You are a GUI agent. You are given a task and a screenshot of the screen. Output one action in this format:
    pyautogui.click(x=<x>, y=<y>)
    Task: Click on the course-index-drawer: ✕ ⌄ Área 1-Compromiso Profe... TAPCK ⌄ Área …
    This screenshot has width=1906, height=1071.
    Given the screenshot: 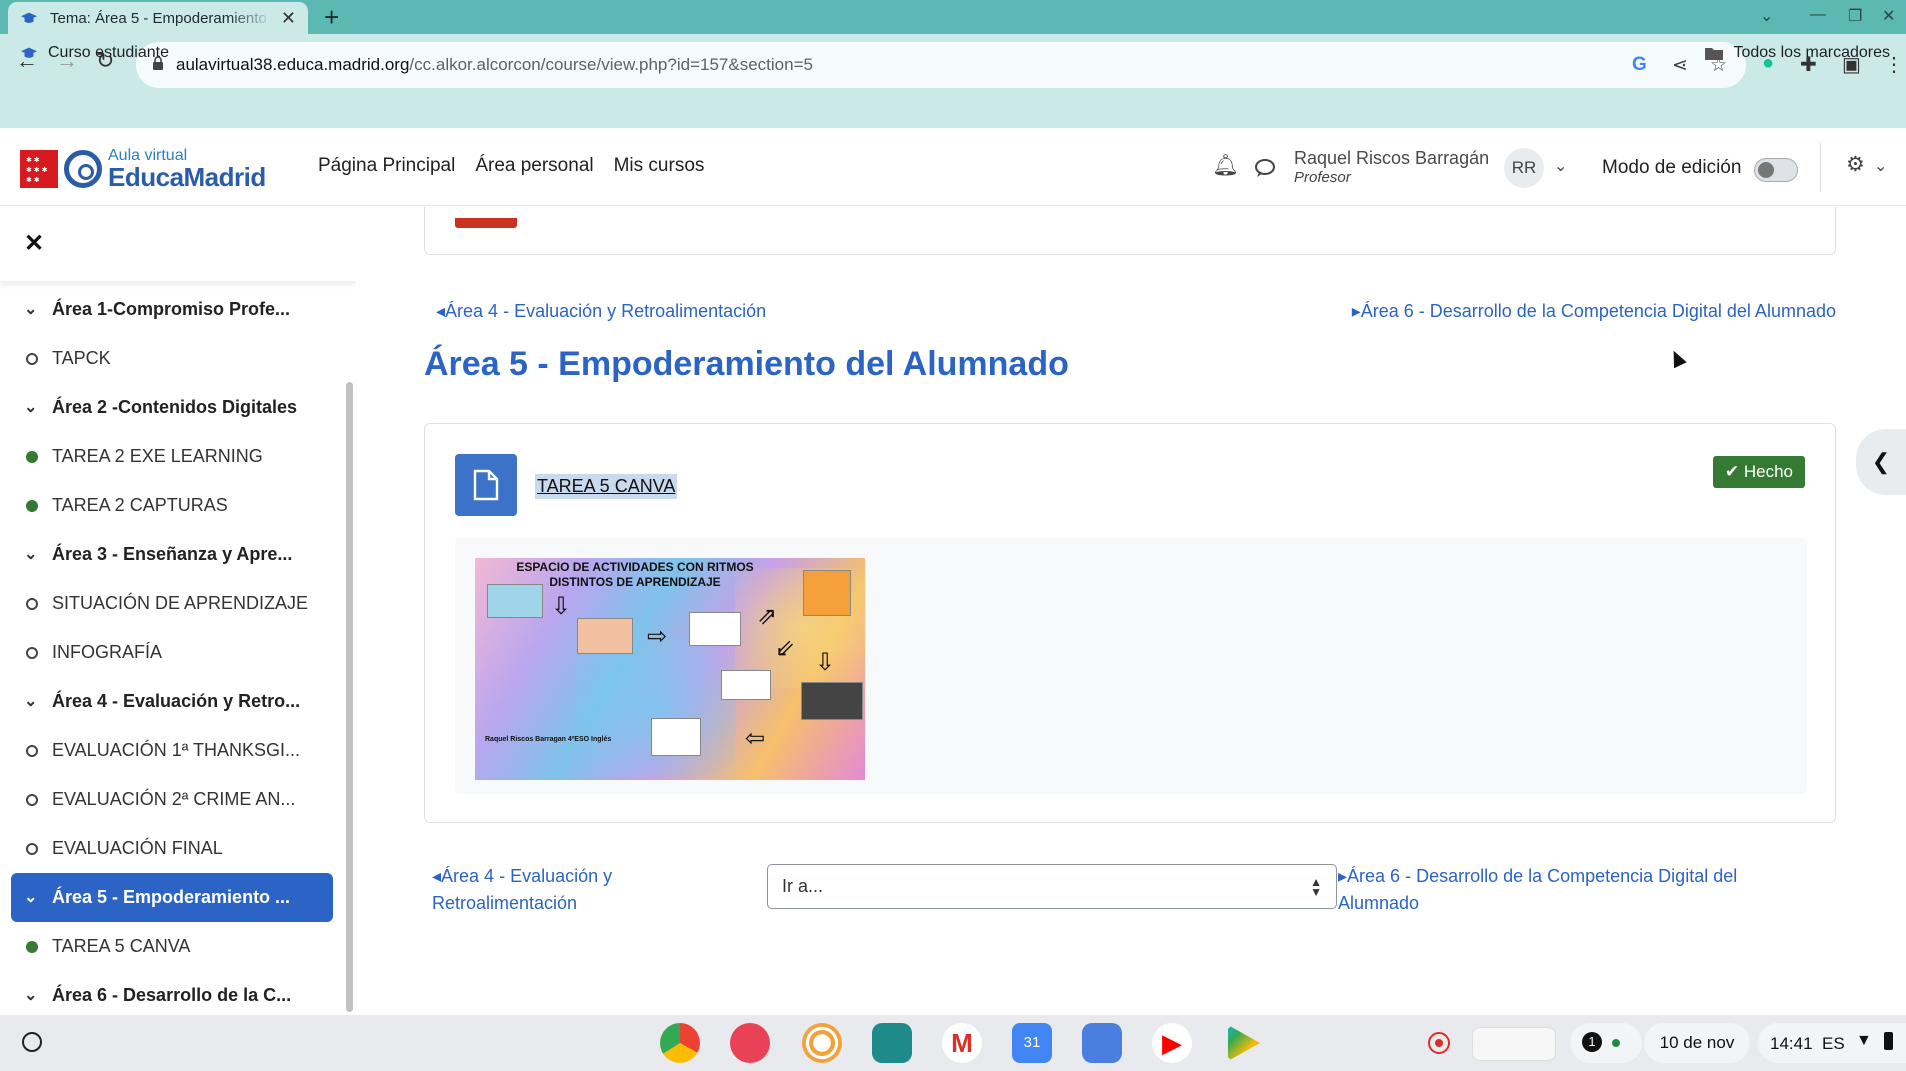 What is the action you would take?
    pyautogui.click(x=178, y=611)
    